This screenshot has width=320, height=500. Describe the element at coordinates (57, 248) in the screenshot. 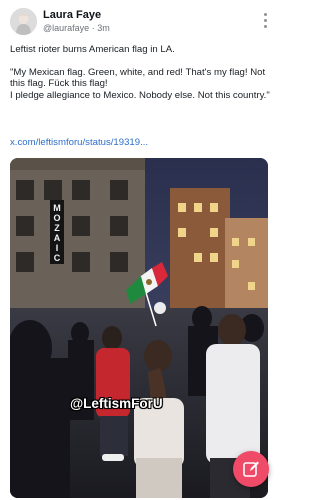

I see `svg-text: I` at that location.